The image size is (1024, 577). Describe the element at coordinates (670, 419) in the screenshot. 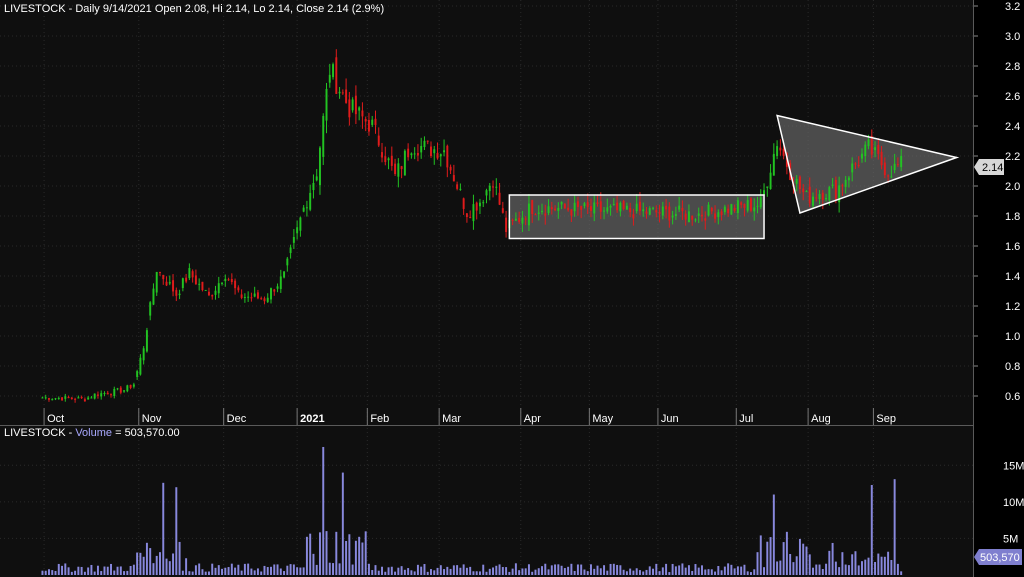

I see `month-label: Jun` at that location.